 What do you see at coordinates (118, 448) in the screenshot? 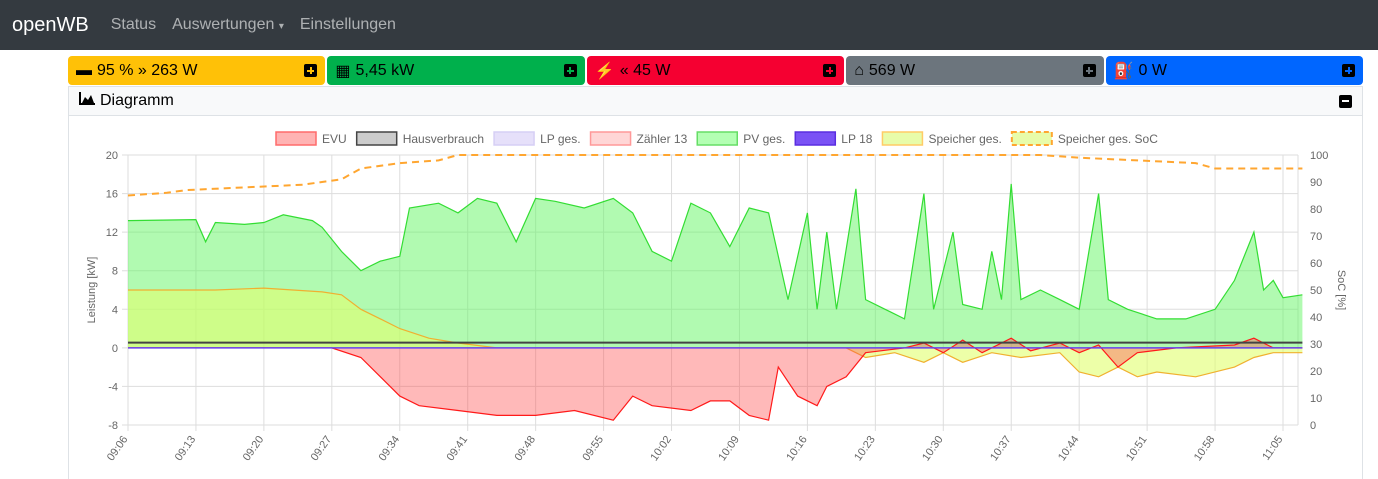
I see `x-tick-label: 09:06` at bounding box center [118, 448].